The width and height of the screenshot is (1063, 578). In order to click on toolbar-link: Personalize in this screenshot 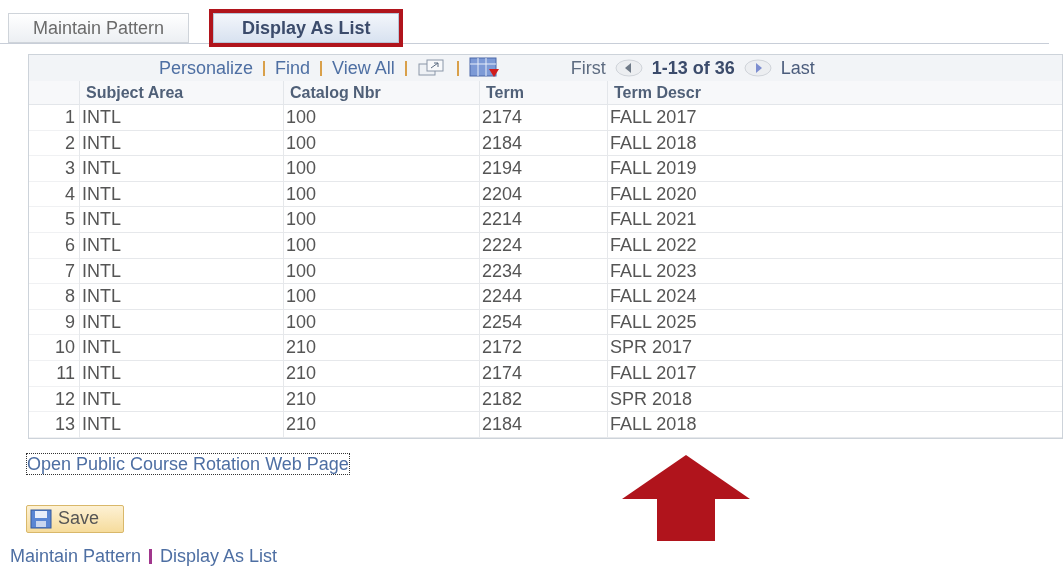, I will do `click(206, 68)`.